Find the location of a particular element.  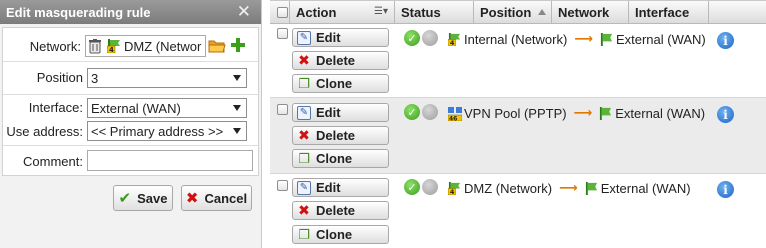

rule-summary: 4 Internal (Network) ⟶ External (WAN) is located at coordinates (576, 39).